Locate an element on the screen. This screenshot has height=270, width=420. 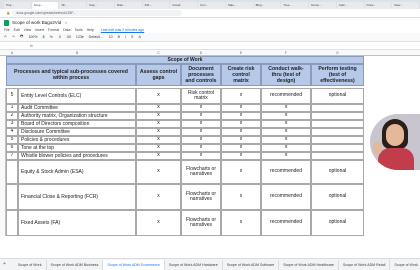
toolbar-button: 🖶 is located at coordinates (21, 37).